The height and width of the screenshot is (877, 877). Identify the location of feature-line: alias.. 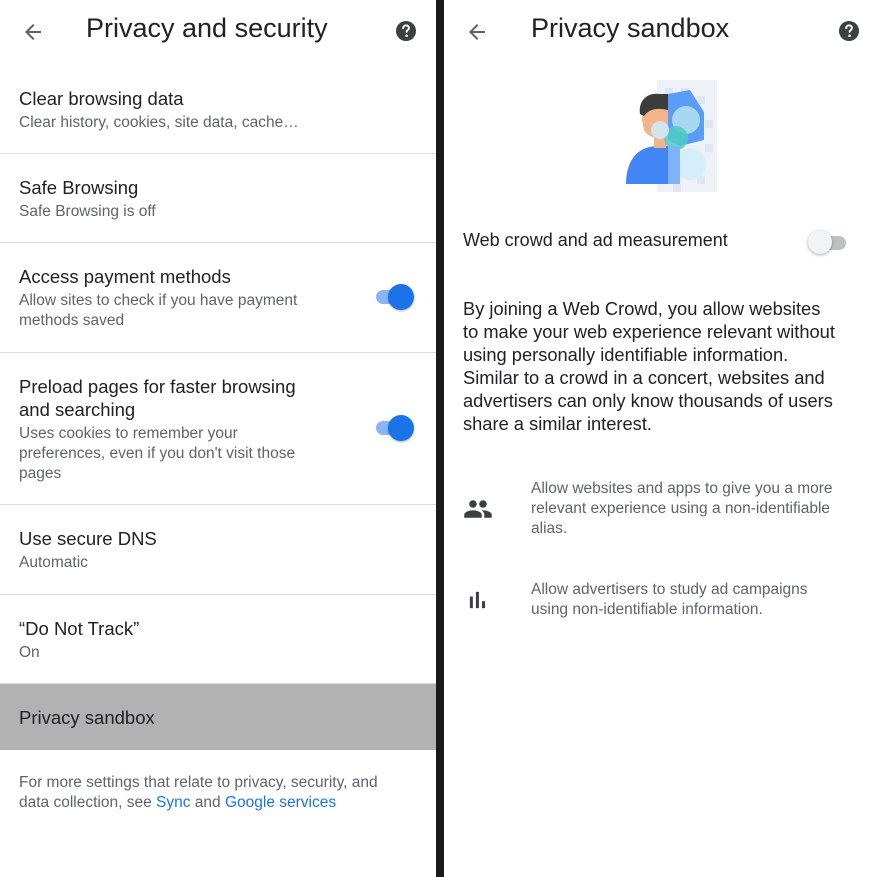
(549, 528).